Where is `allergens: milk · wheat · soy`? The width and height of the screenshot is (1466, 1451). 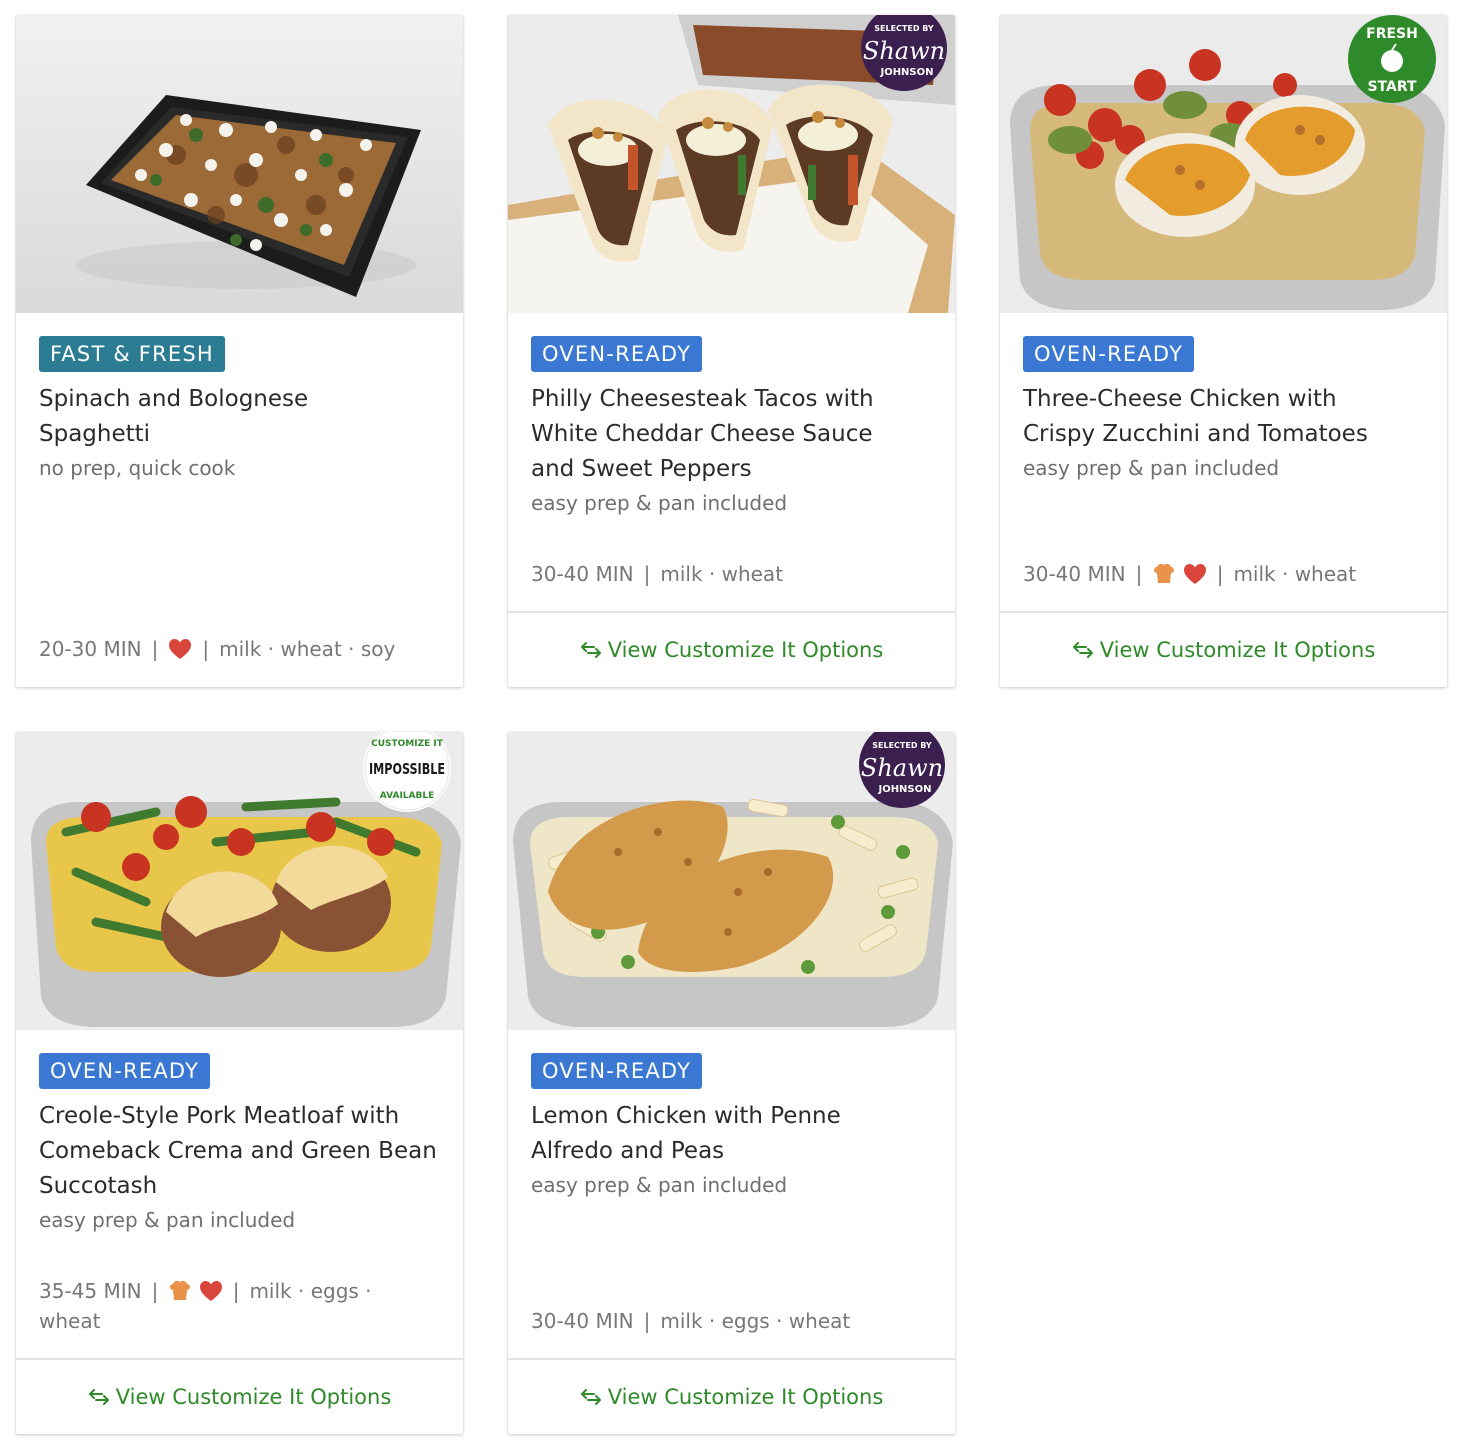
allergens: milk · wheat · soy is located at coordinates (307, 649).